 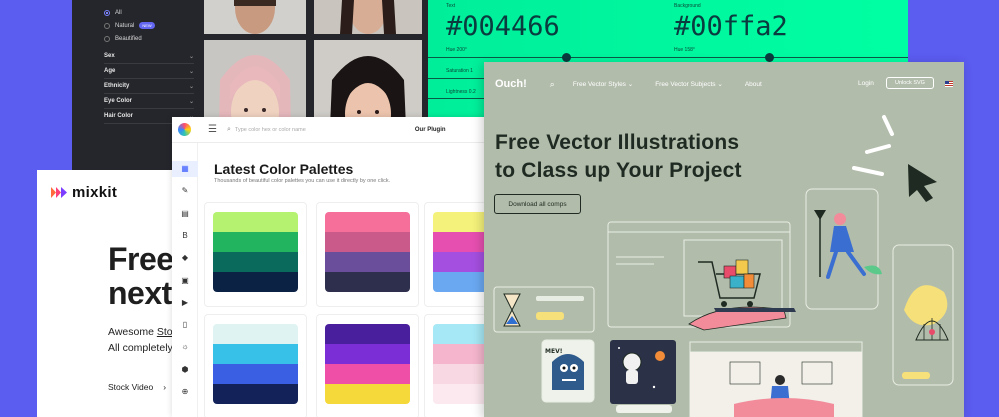 What do you see at coordinates (848, 244) in the screenshot?
I see `gardener-illustration` at bounding box center [848, 244].